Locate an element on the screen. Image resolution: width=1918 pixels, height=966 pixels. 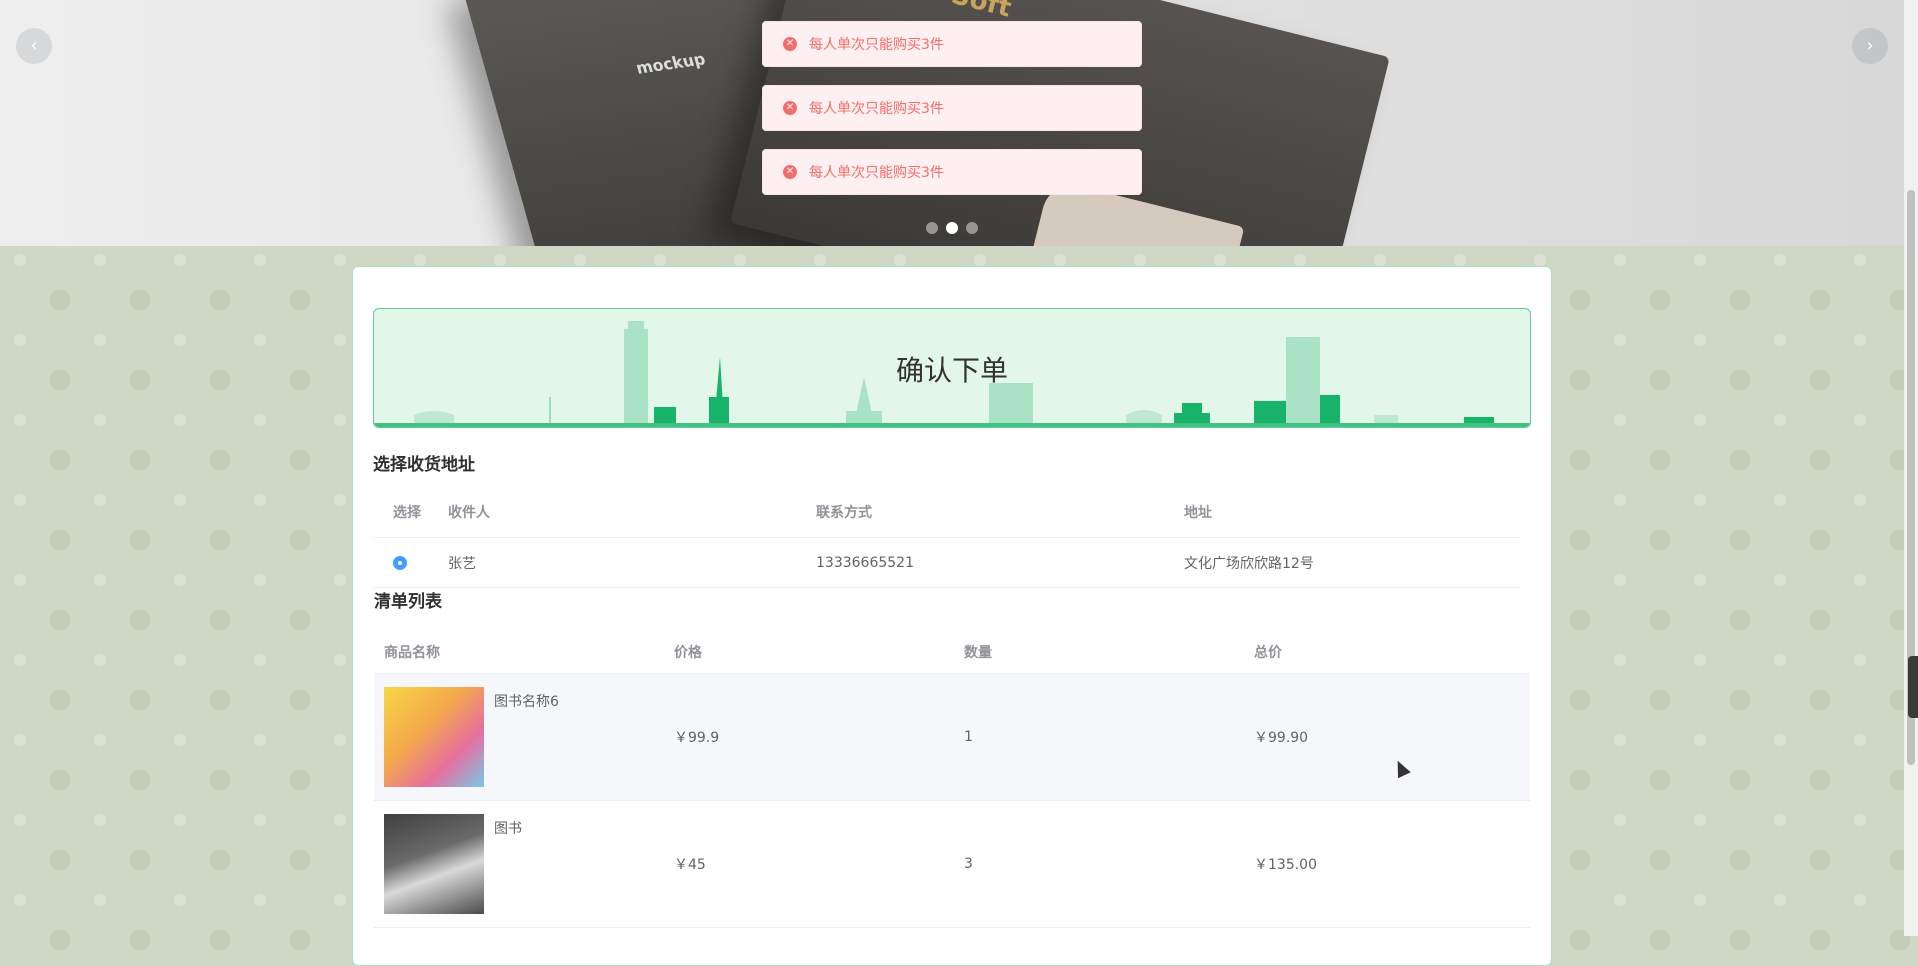
col-quantity: 数量 is located at coordinates (1099, 652).